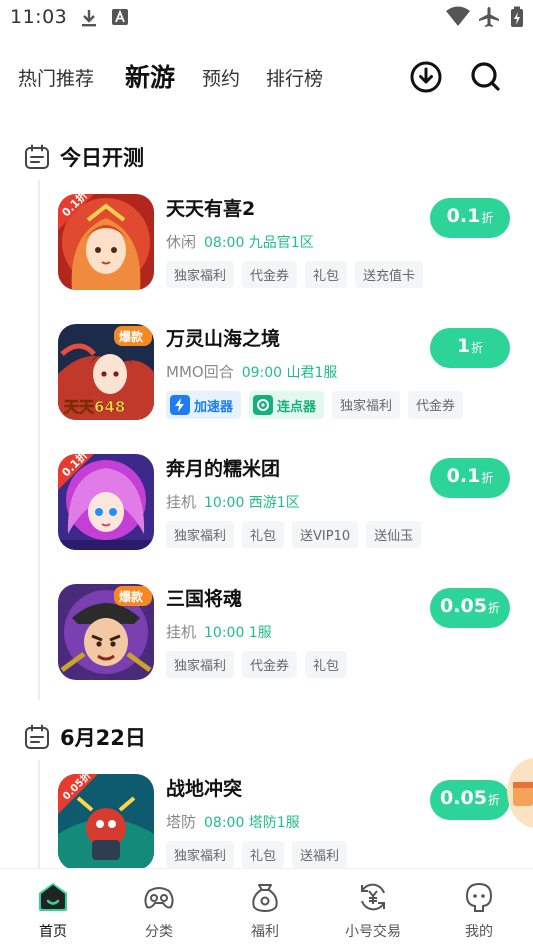  Describe the element at coordinates (426, 77) in the screenshot. I see `download-manager-icon` at that location.